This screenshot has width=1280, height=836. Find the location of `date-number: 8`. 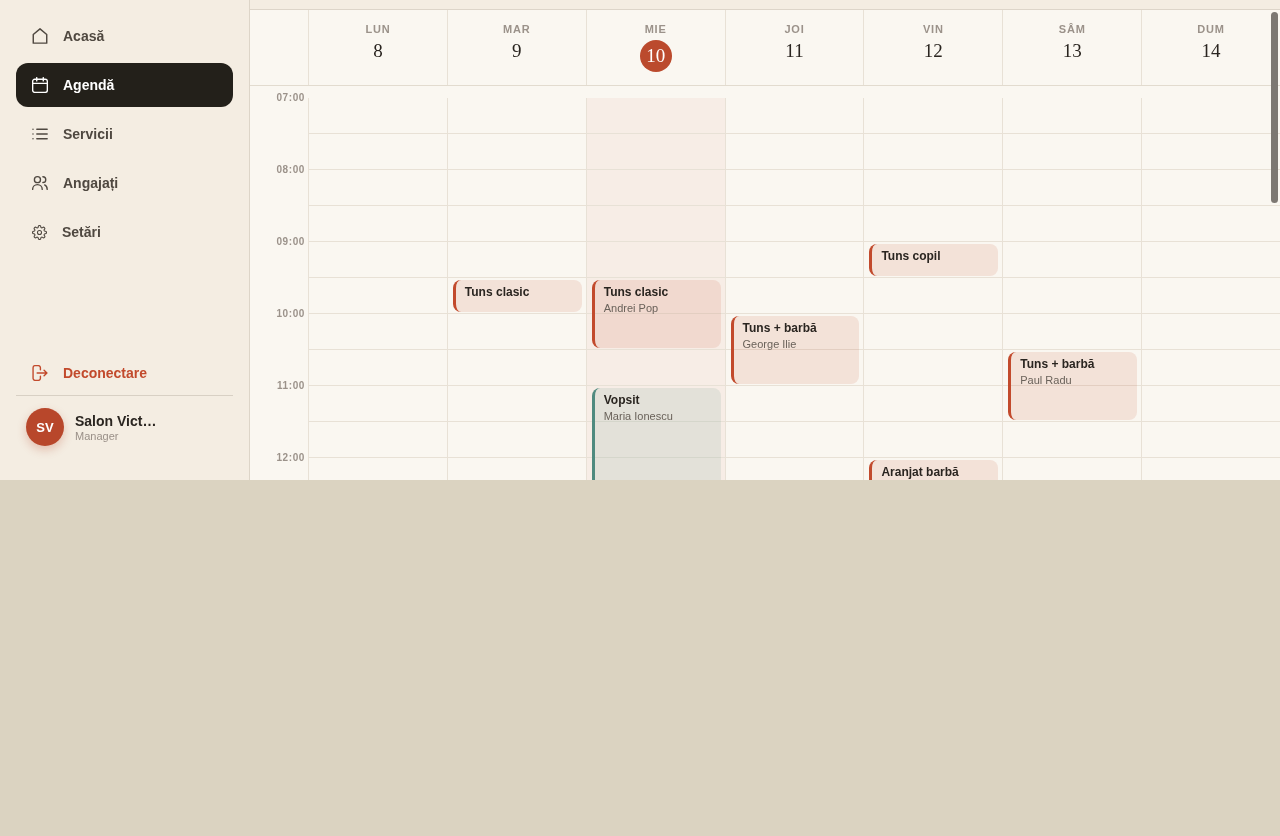

date-number: 8 is located at coordinates (378, 51).